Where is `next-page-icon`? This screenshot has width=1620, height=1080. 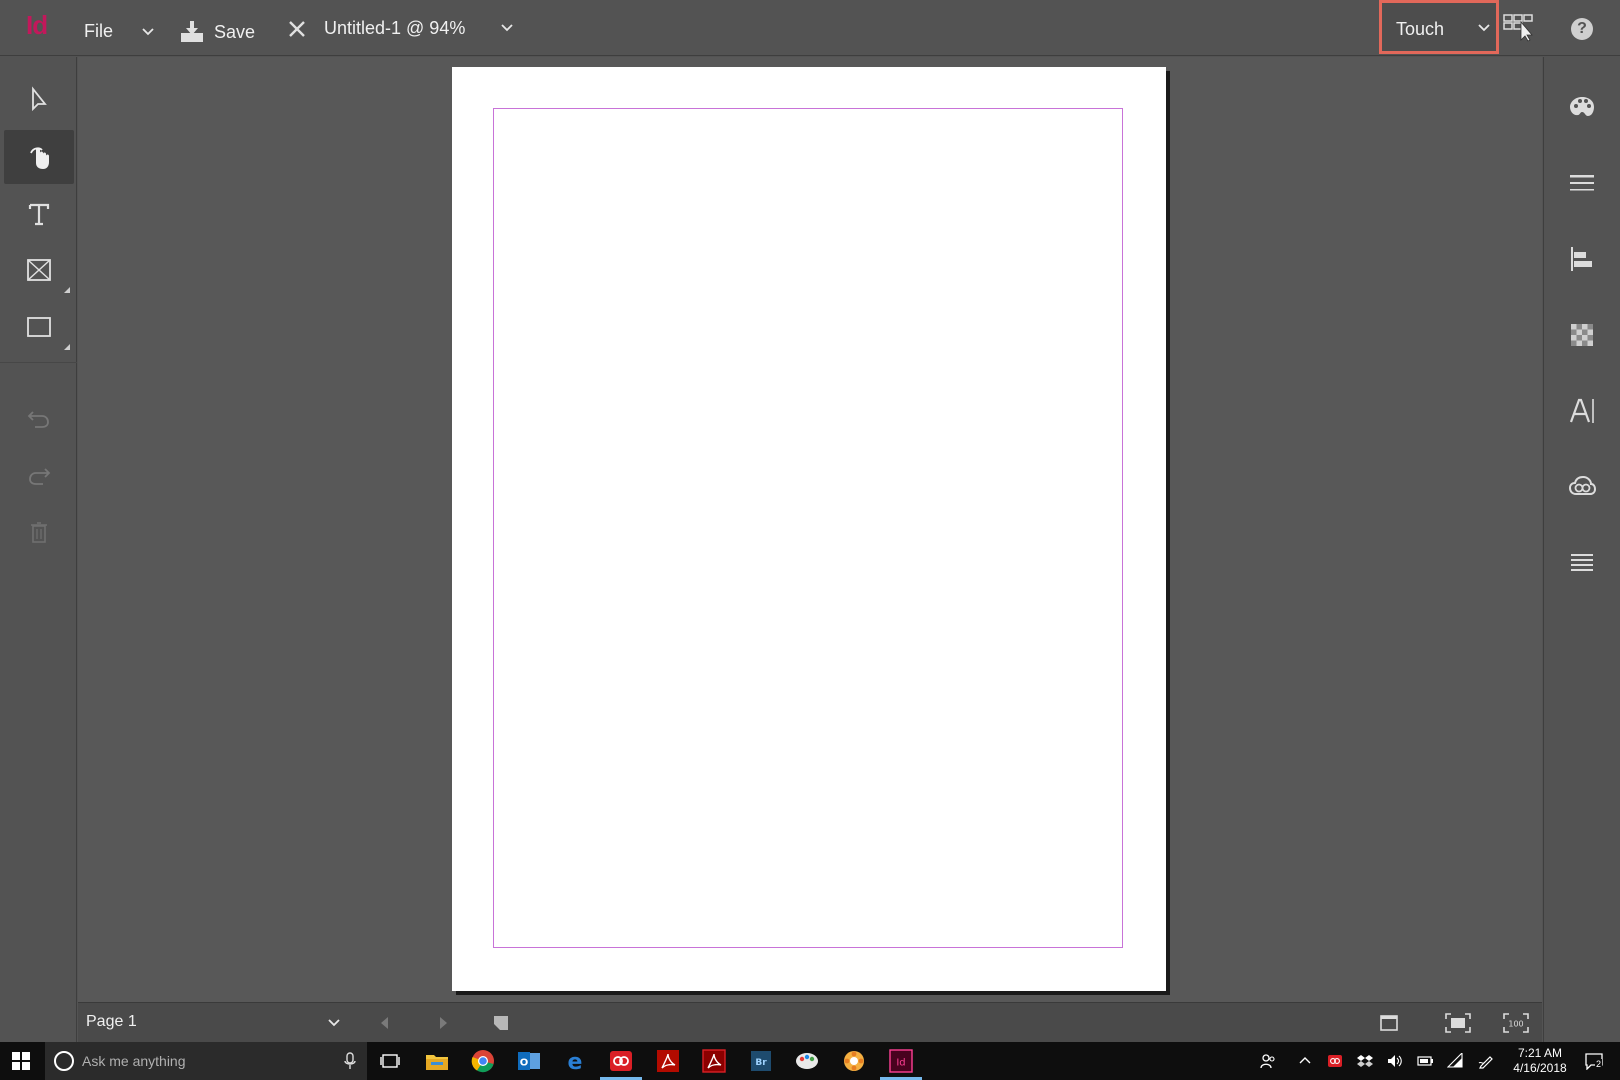 next-page-icon is located at coordinates (443, 1023).